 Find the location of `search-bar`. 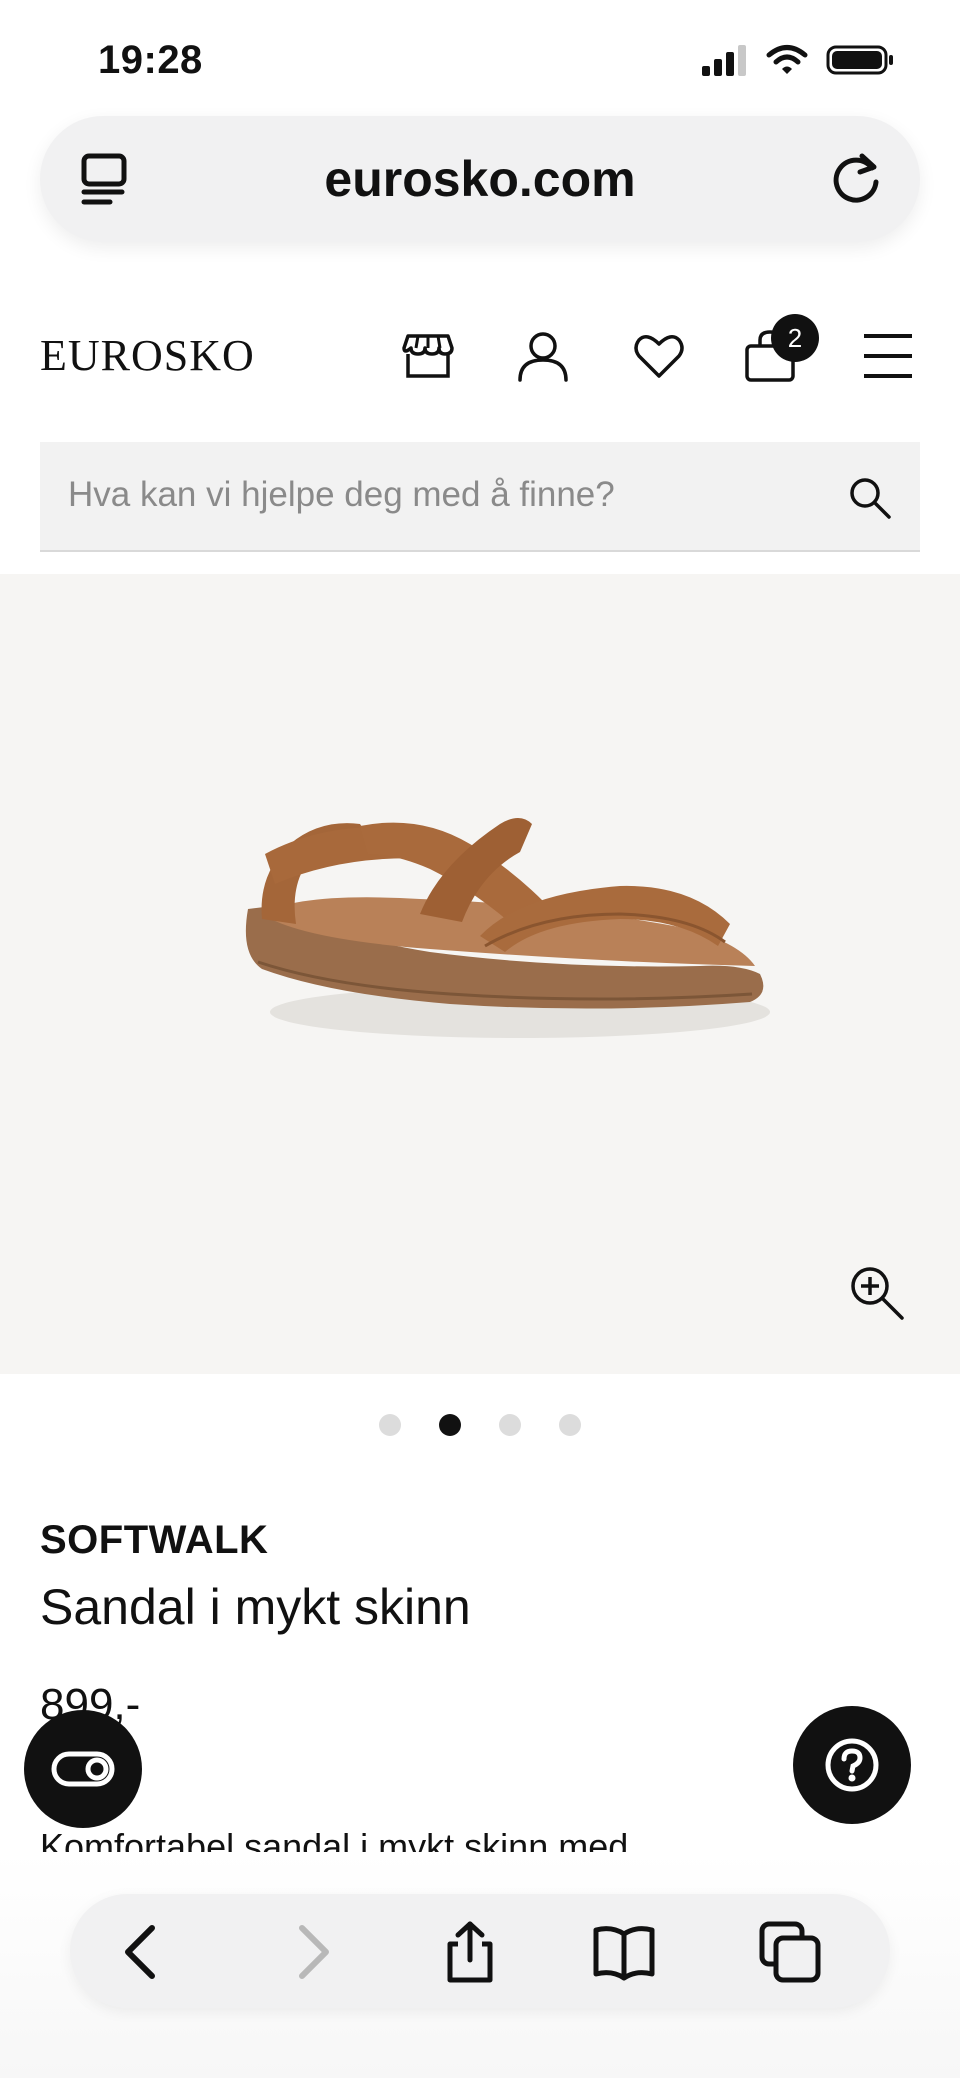

search-bar is located at coordinates (480, 497).